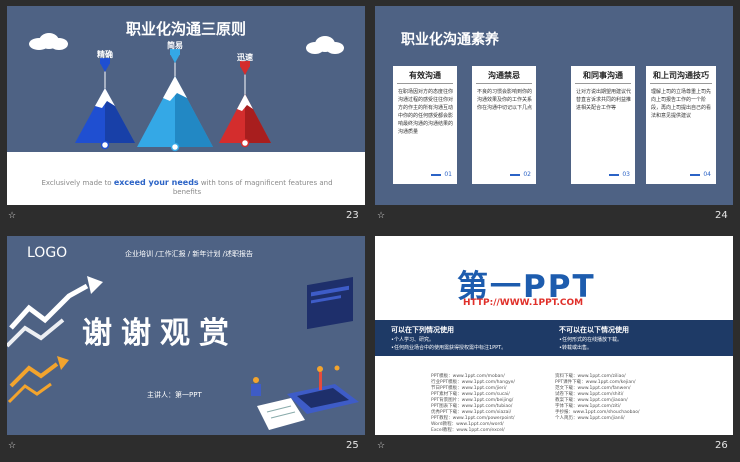 This screenshot has height=462, width=740. What do you see at coordinates (105, 54) in the screenshot?
I see `principle-label: 精确` at bounding box center [105, 54].